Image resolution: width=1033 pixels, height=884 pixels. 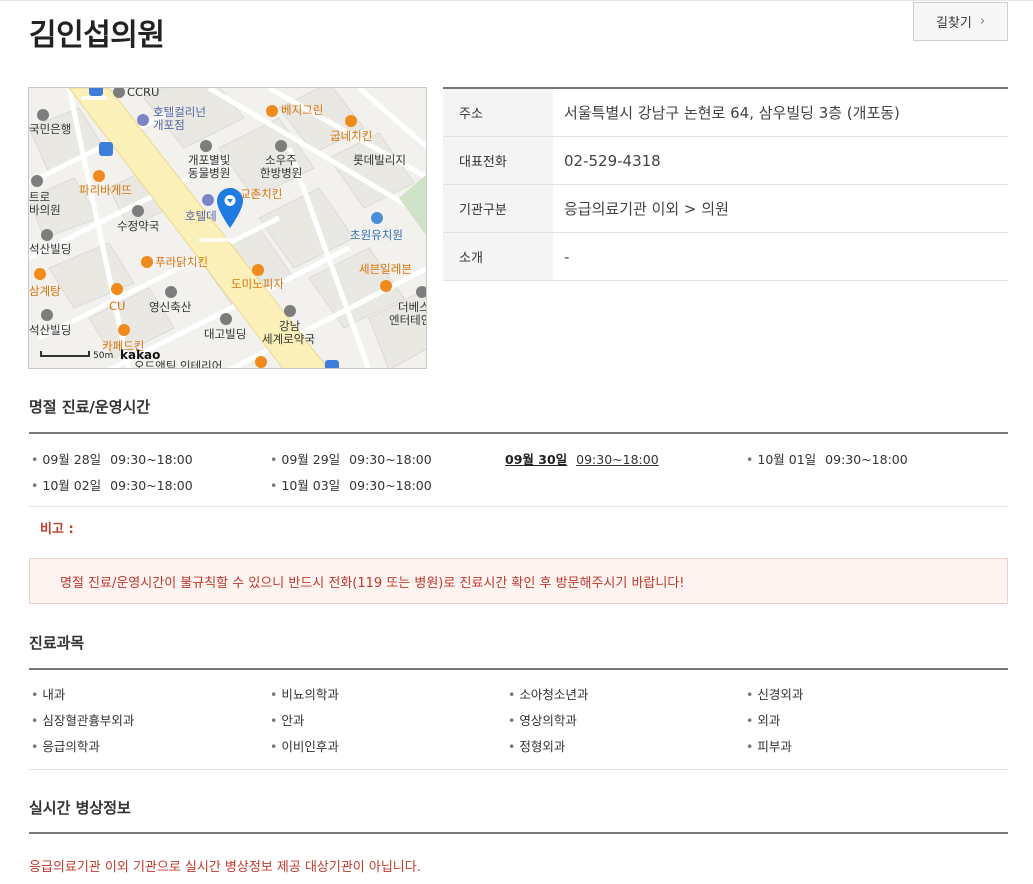 What do you see at coordinates (310, 694) in the screenshot?
I see `department-name: 비뇨의학과` at bounding box center [310, 694].